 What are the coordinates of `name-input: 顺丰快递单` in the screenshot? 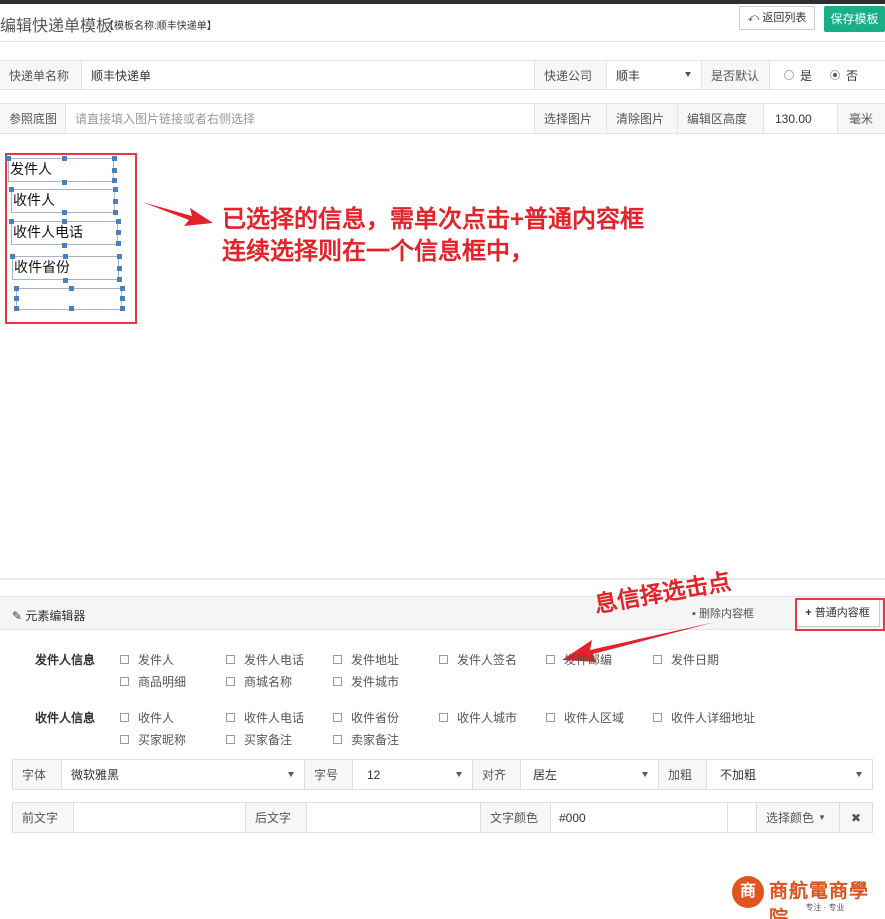 It's located at (308, 75).